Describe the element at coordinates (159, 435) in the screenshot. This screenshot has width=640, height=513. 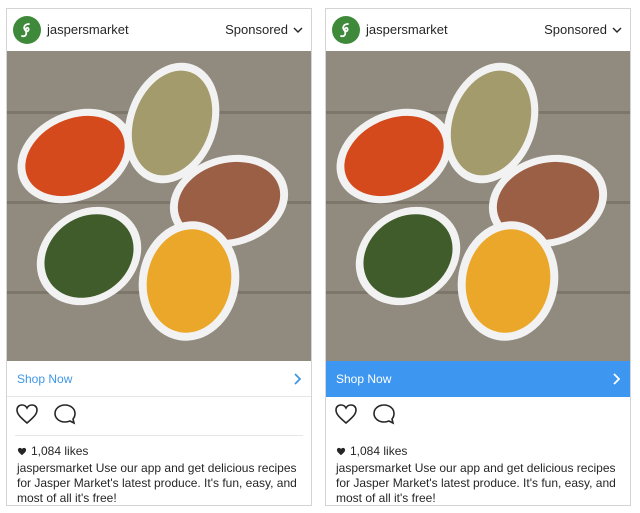
I see `actions-divider` at that location.